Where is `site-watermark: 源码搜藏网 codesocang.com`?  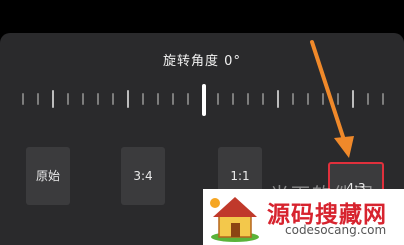 site-watermark: 源码搜藏网 codesocang.com is located at coordinates (303, 217).